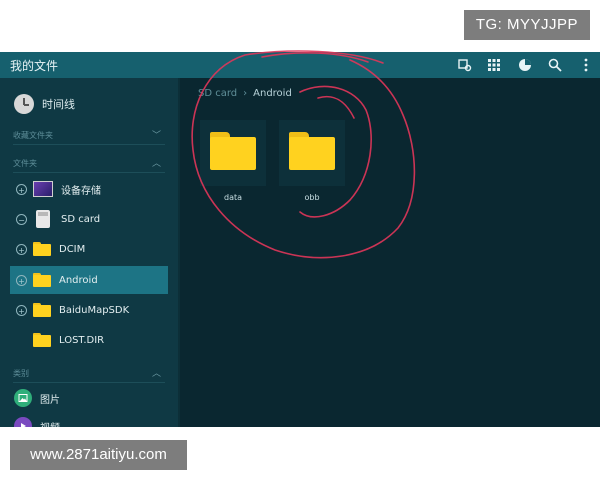  I want to click on search-folder-icon, so click(465, 65).